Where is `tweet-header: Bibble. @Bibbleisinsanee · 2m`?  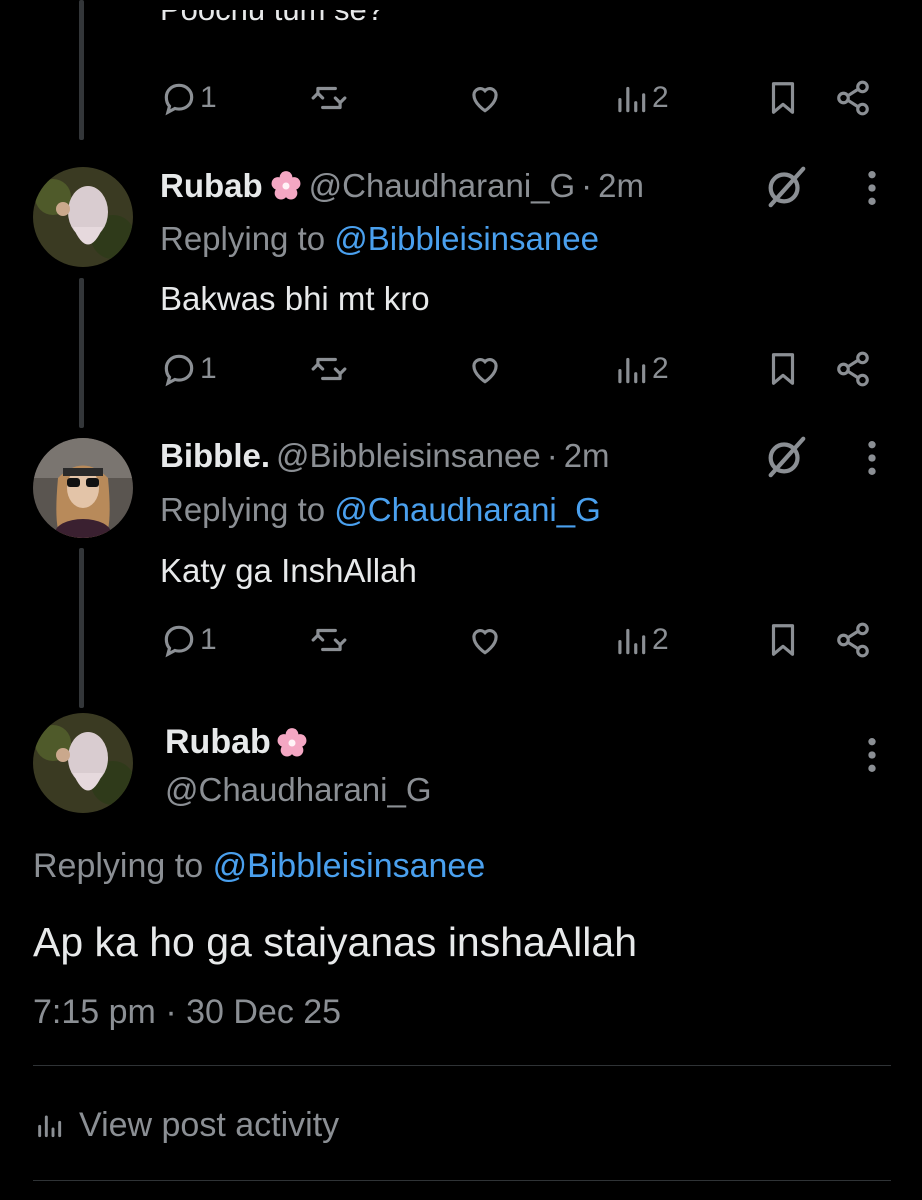 tweet-header: Bibble. @Bibbleisinsanee · 2m is located at coordinates (385, 456).